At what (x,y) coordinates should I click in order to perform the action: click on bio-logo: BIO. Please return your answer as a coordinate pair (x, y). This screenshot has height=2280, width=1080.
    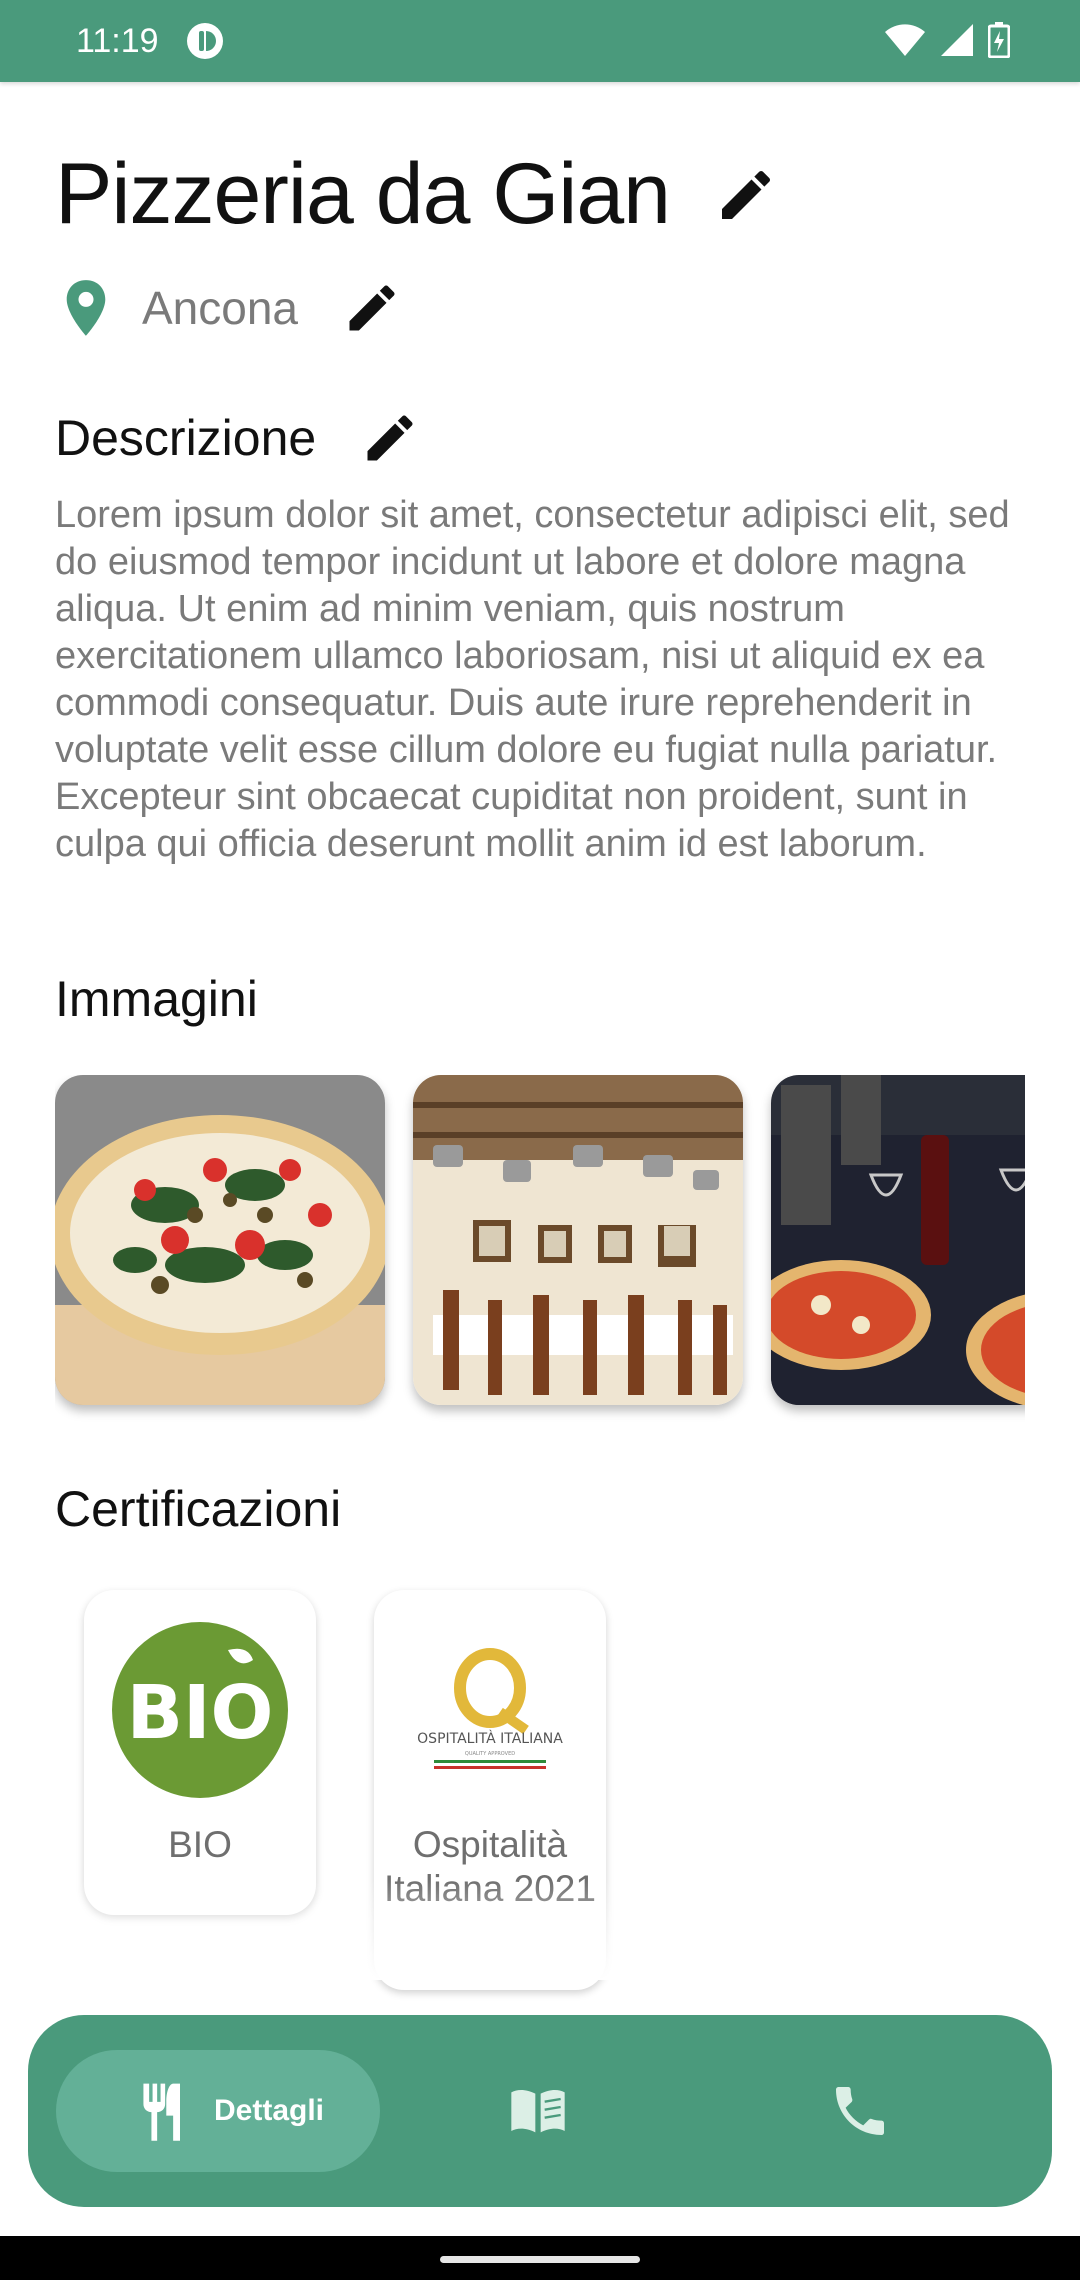
    Looking at the image, I should click on (200, 1710).